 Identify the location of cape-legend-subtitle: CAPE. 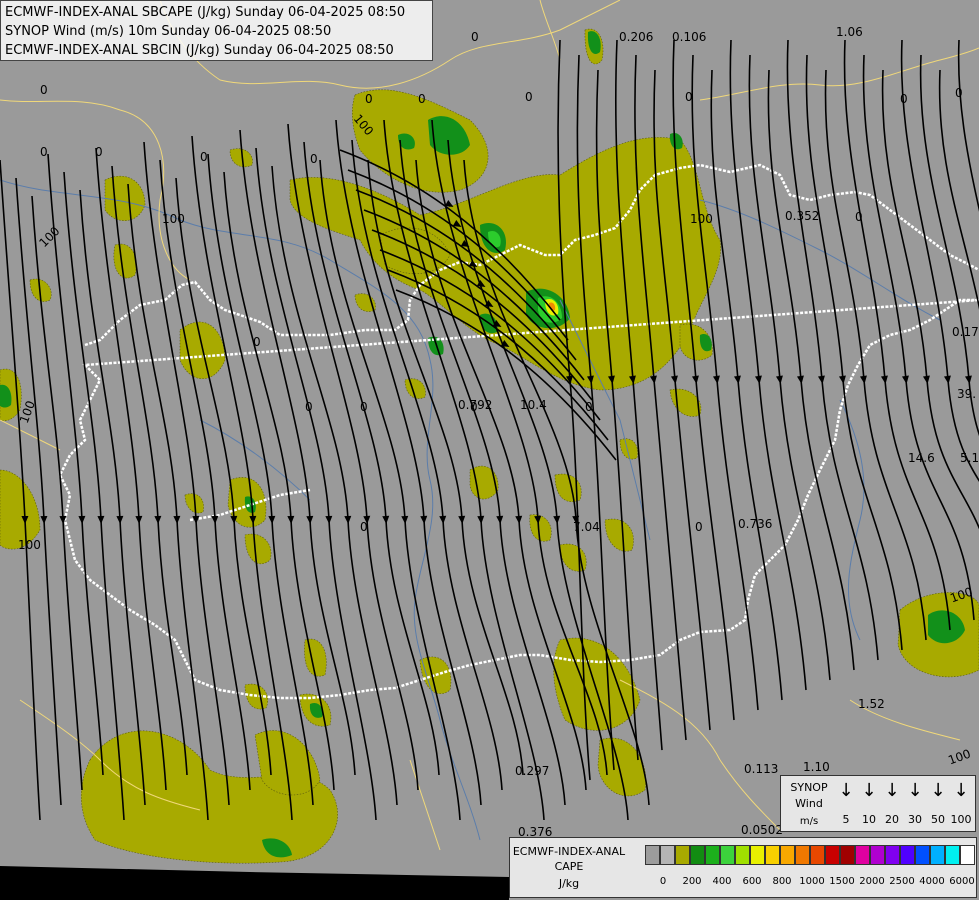
(569, 866).